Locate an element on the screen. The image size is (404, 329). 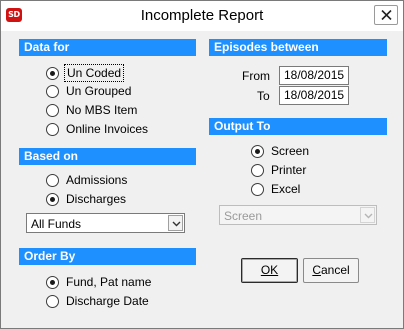
cancel-button-label: ancel is located at coordinates (335, 270).